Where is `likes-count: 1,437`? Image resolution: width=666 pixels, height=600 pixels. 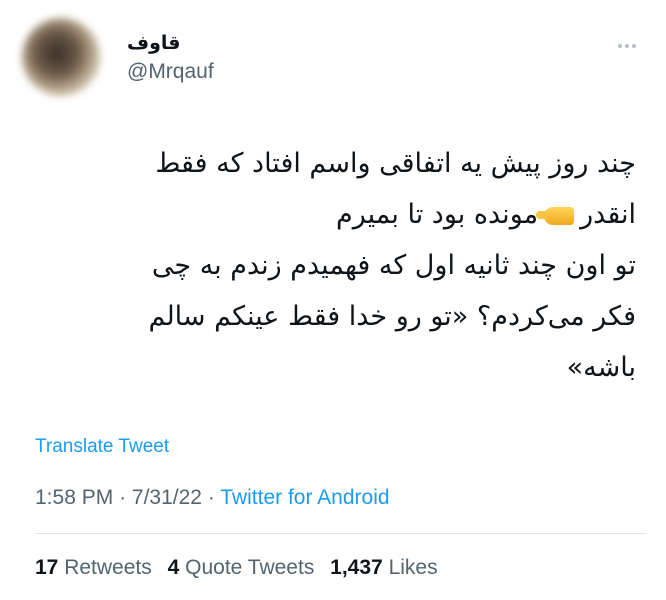 likes-count: 1,437 is located at coordinates (356, 567).